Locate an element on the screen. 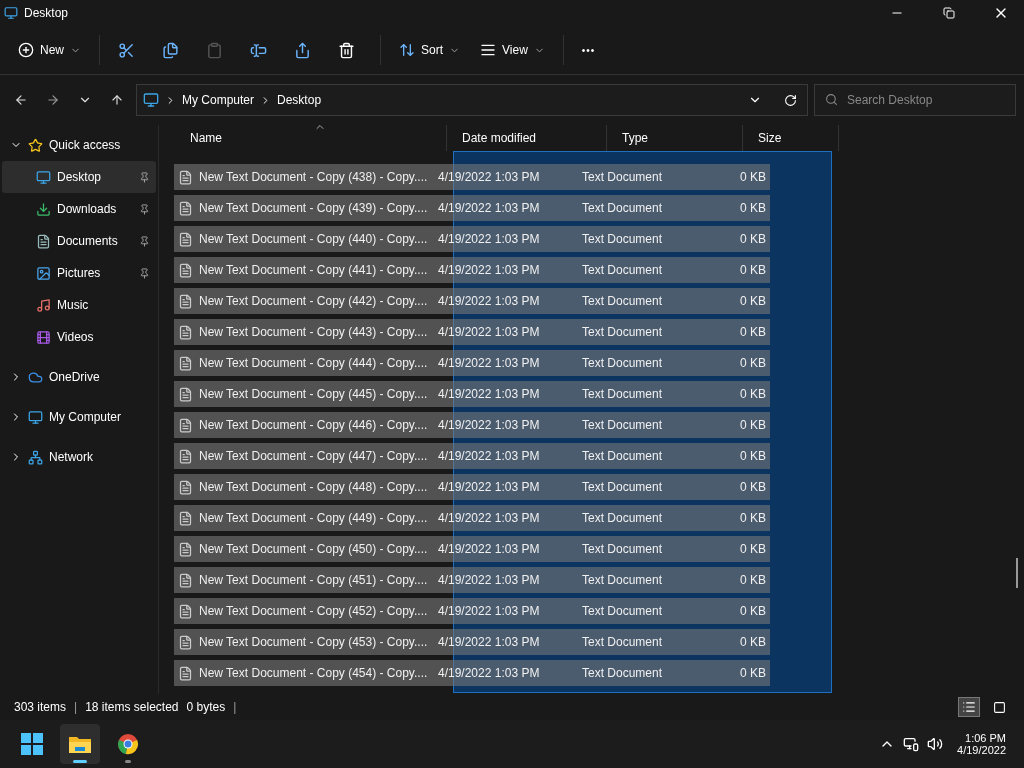 This screenshot has height=768, width=1024. volume-icon is located at coordinates (935, 744).